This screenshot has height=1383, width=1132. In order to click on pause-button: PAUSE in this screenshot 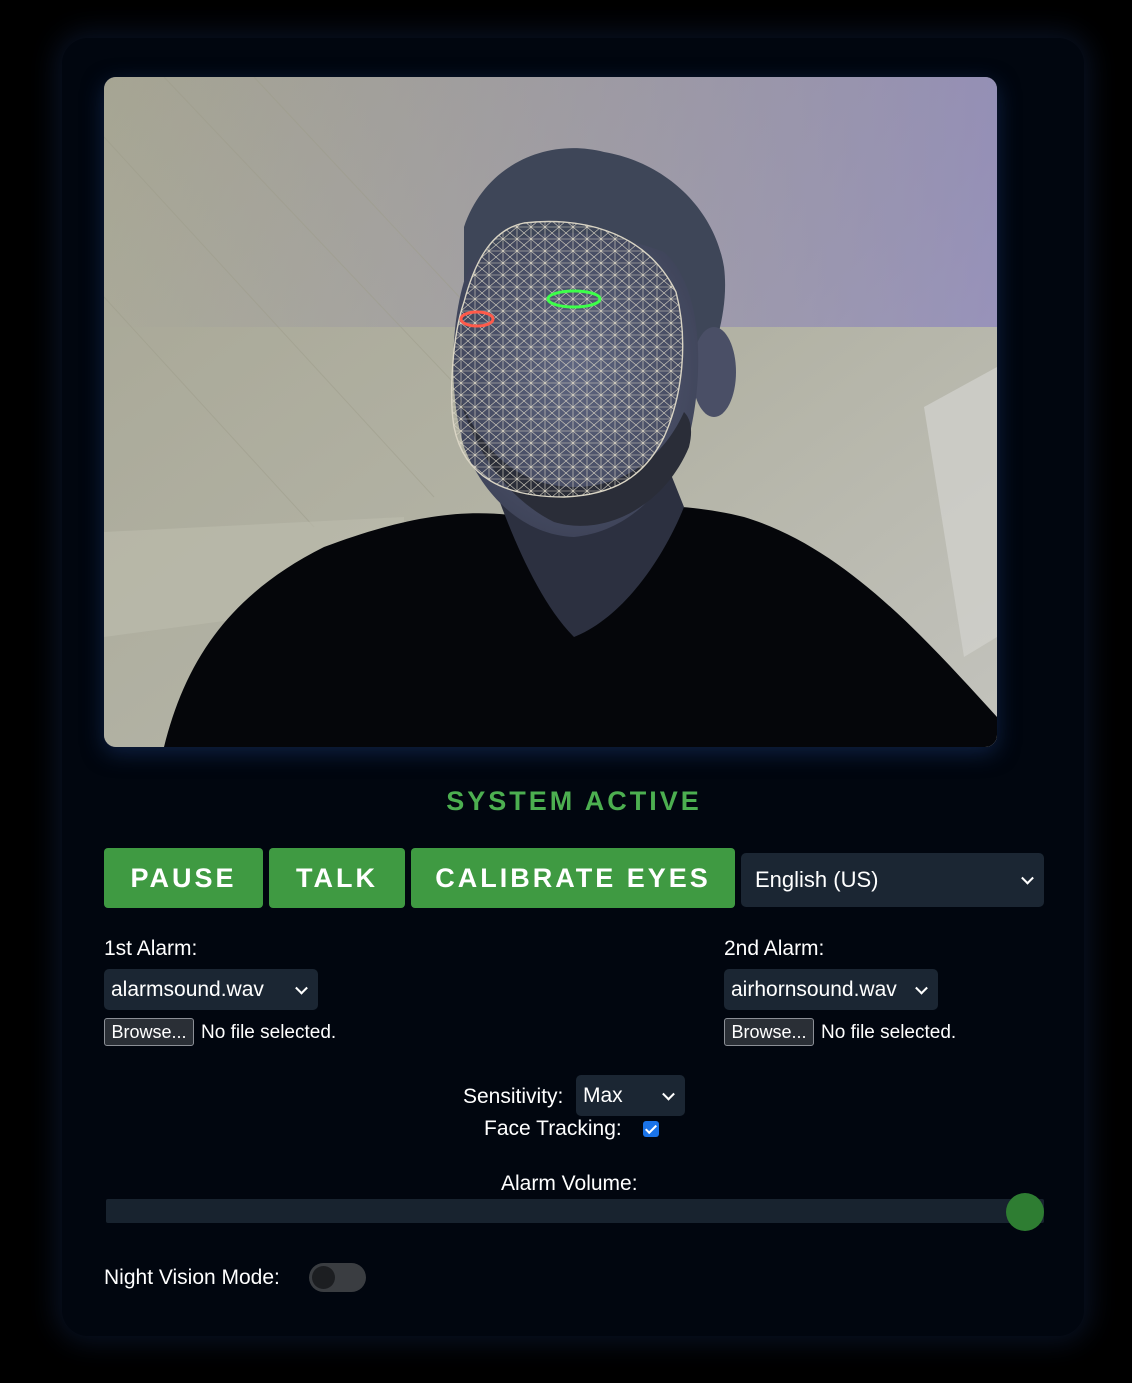, I will do `click(183, 878)`.